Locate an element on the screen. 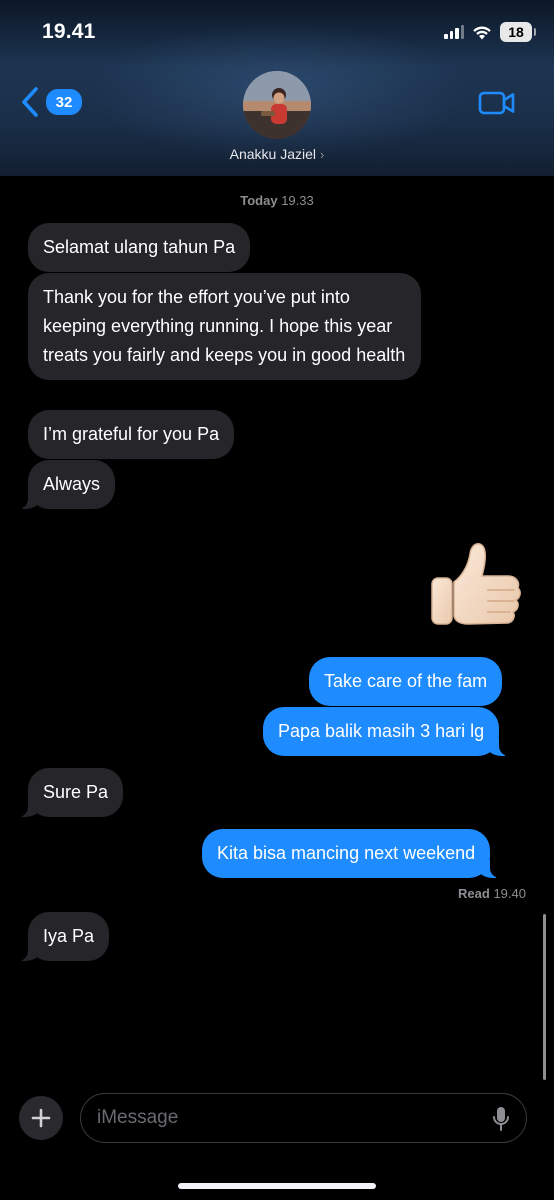  add-attachment-button is located at coordinates (41, 1118).